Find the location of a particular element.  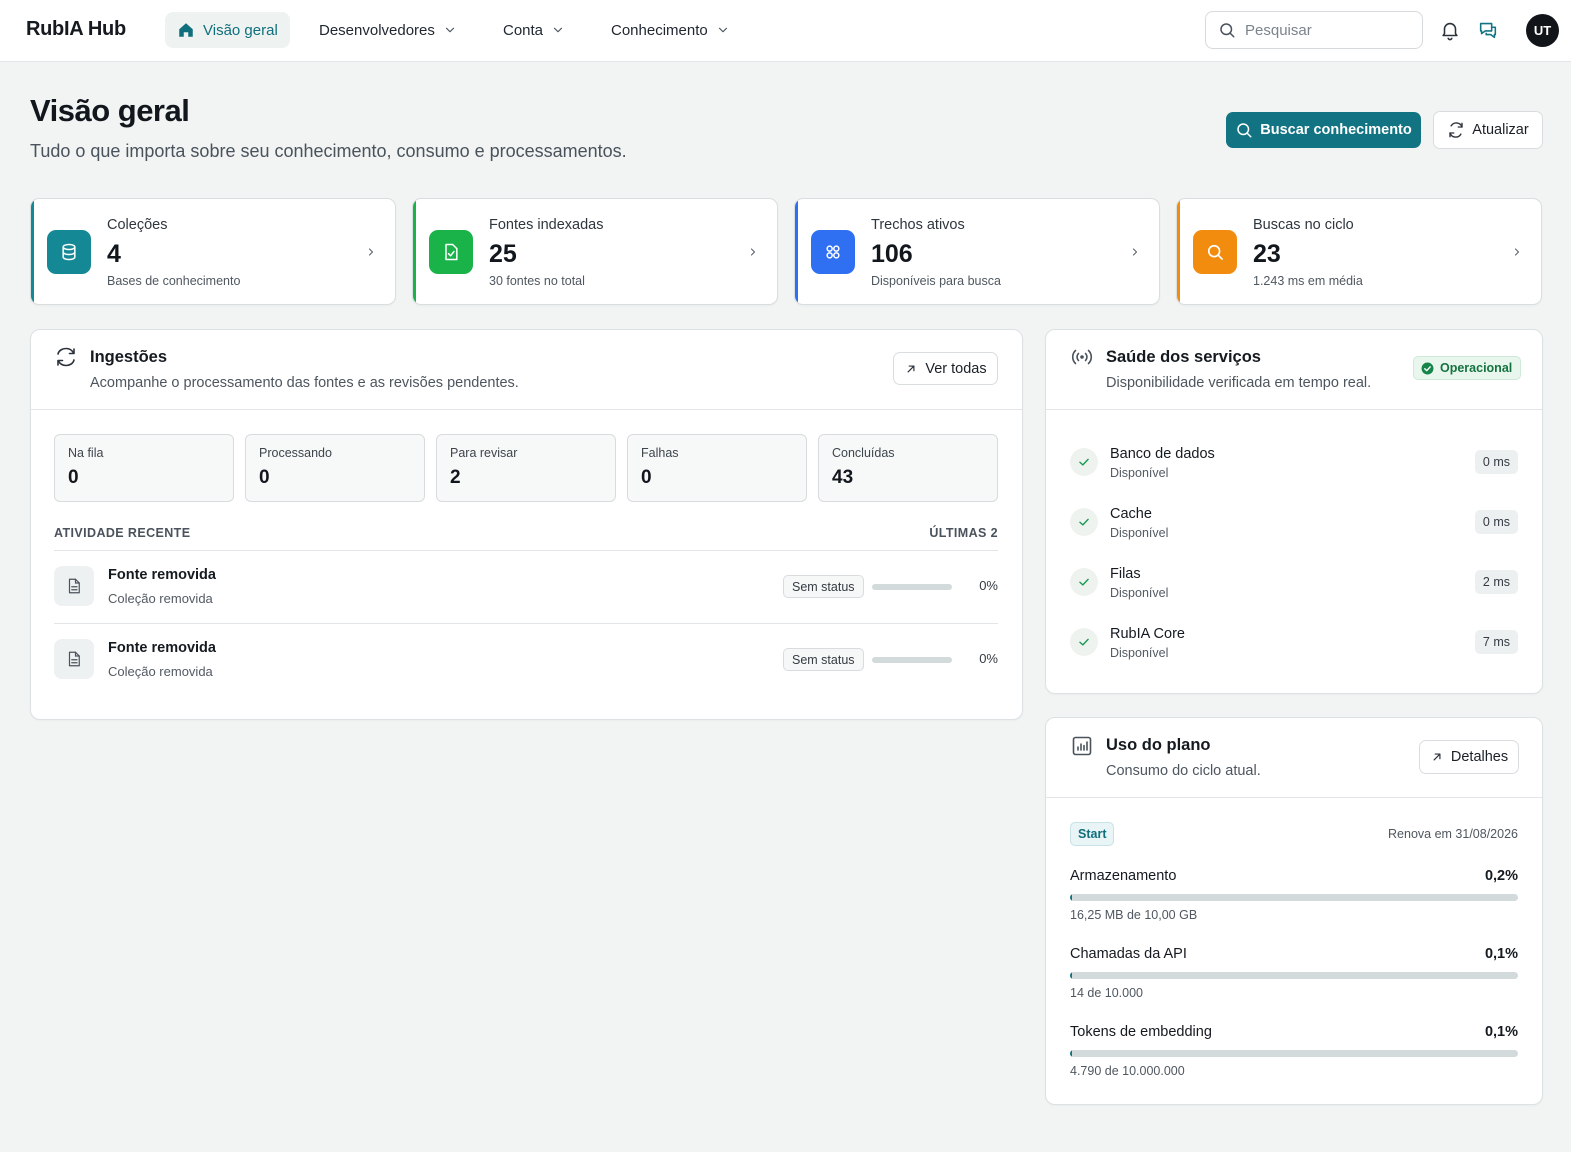

home-icon is located at coordinates (186, 30).